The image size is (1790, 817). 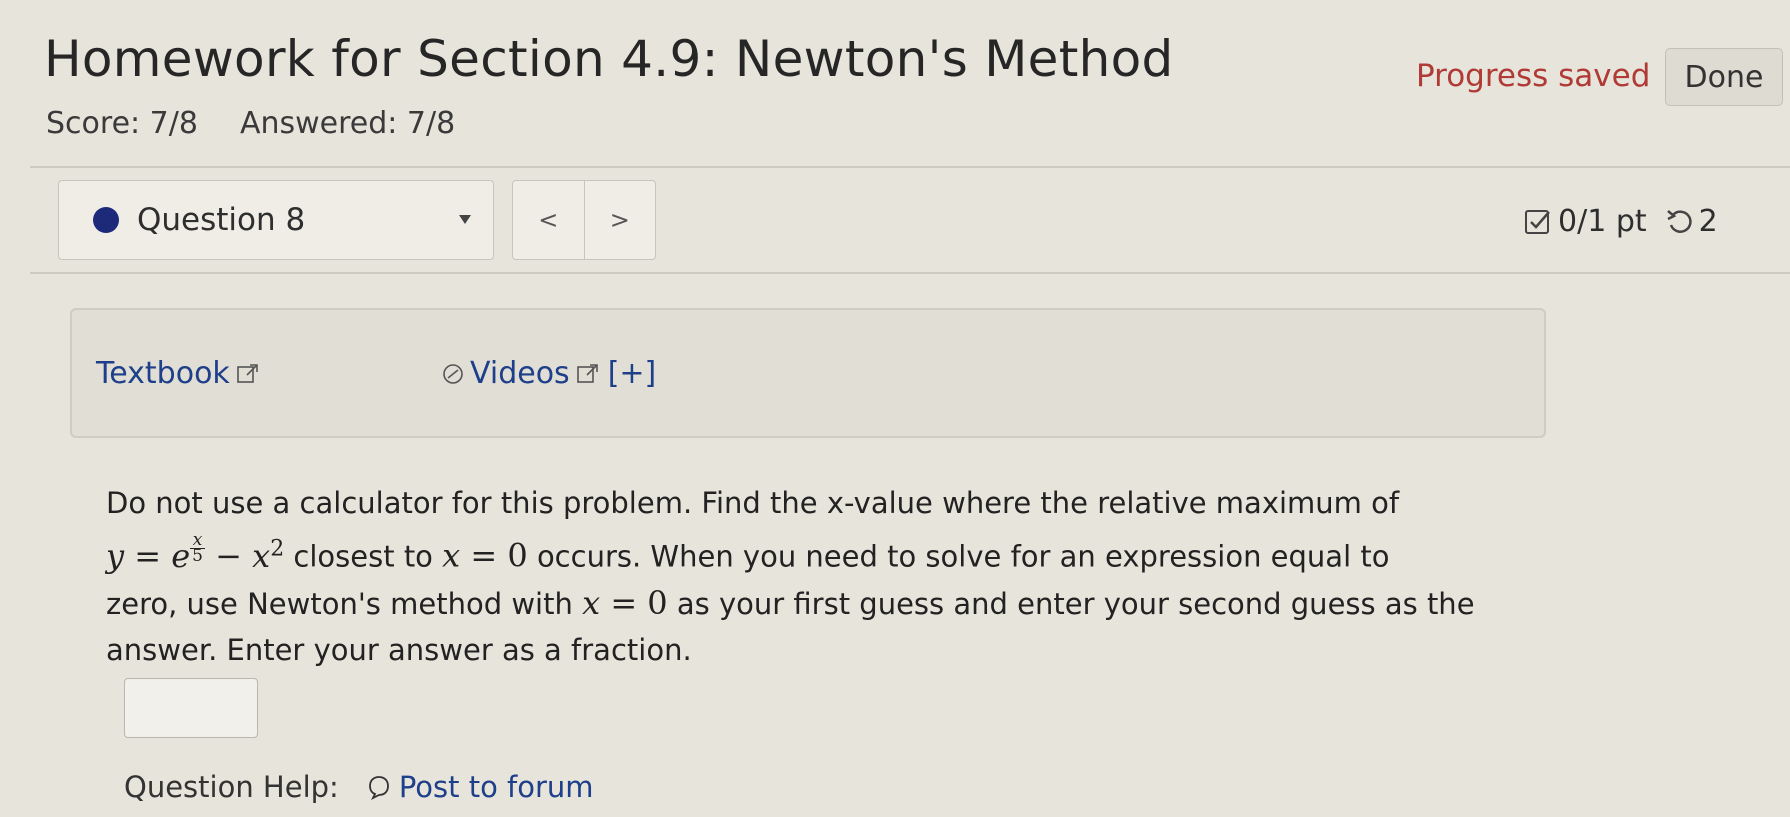 I want to click on videos-expand-toggle: [+], so click(x=632, y=373).